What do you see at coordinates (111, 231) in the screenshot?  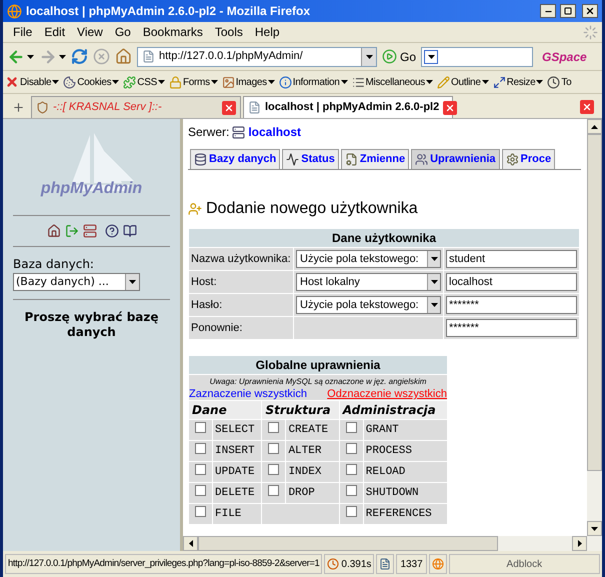 I see `help-icon` at bounding box center [111, 231].